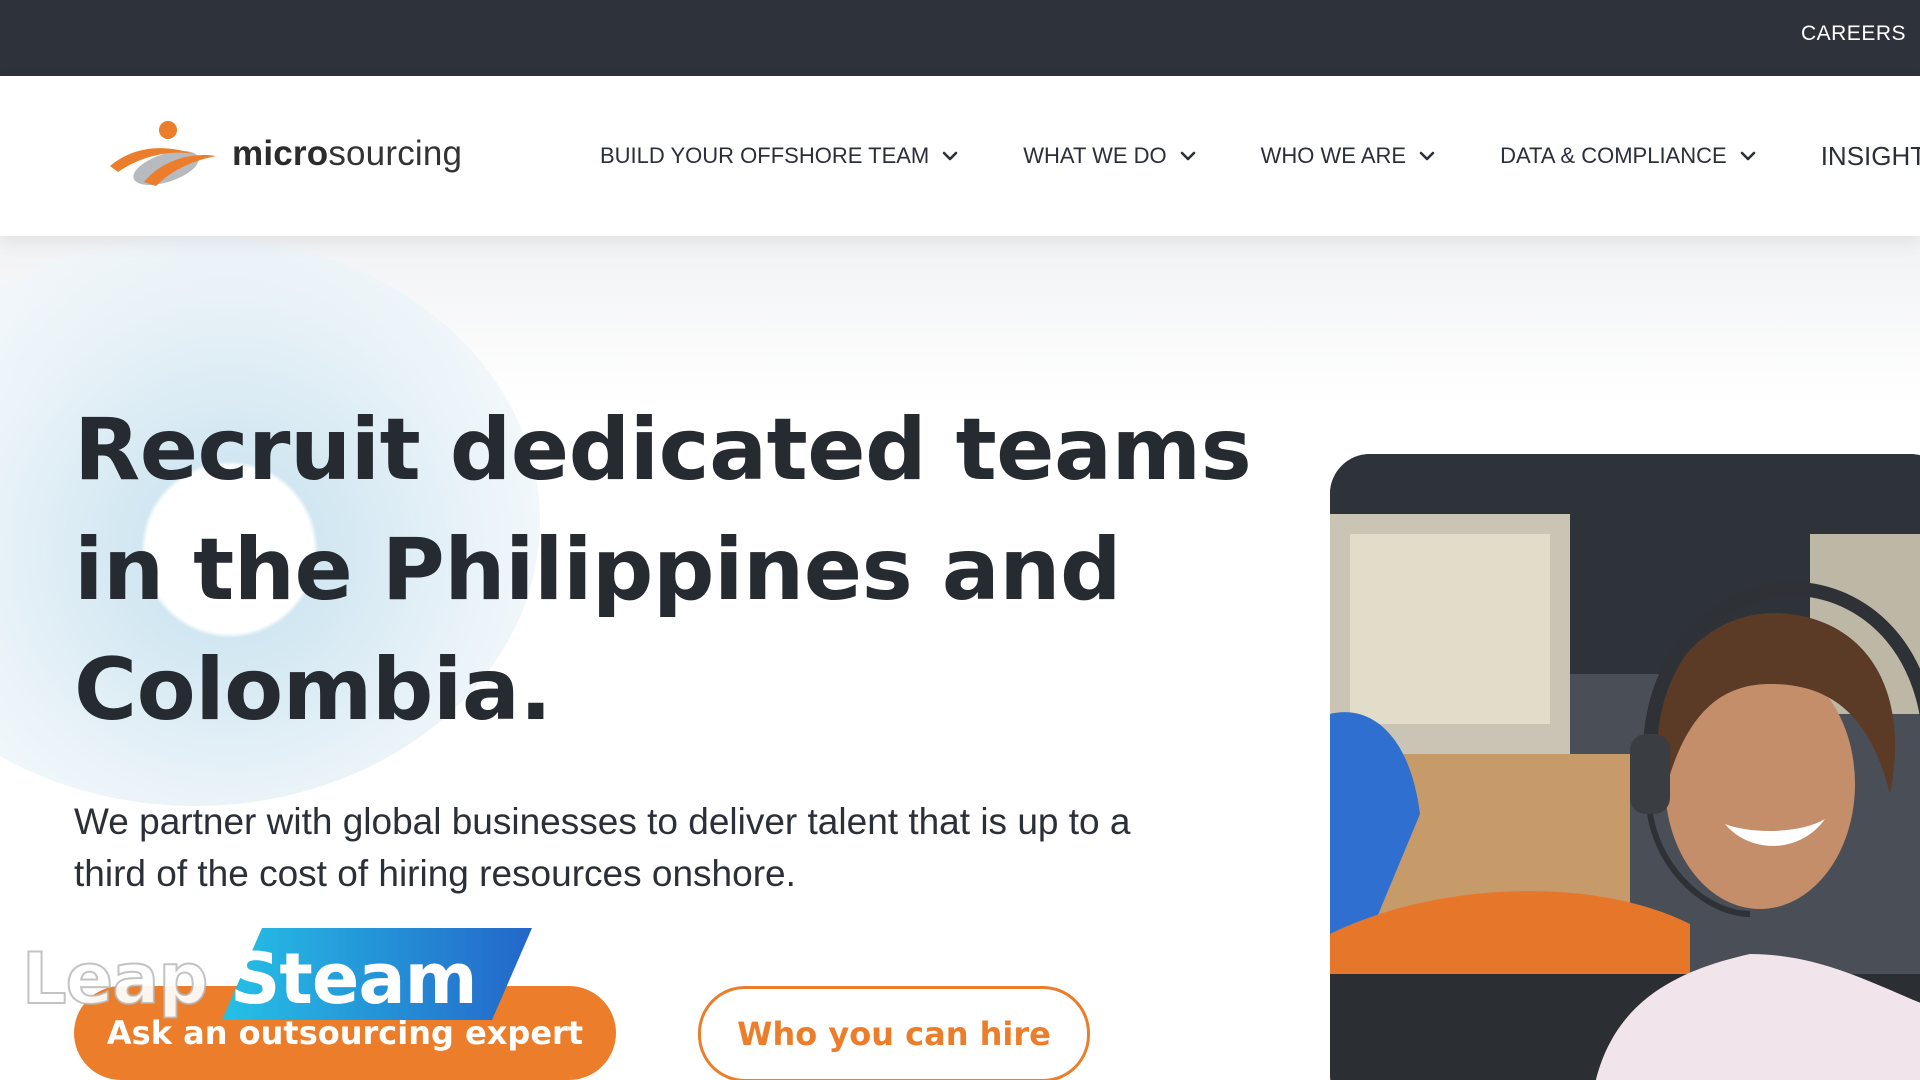  What do you see at coordinates (163, 153) in the screenshot?
I see `logo-mark-icon` at bounding box center [163, 153].